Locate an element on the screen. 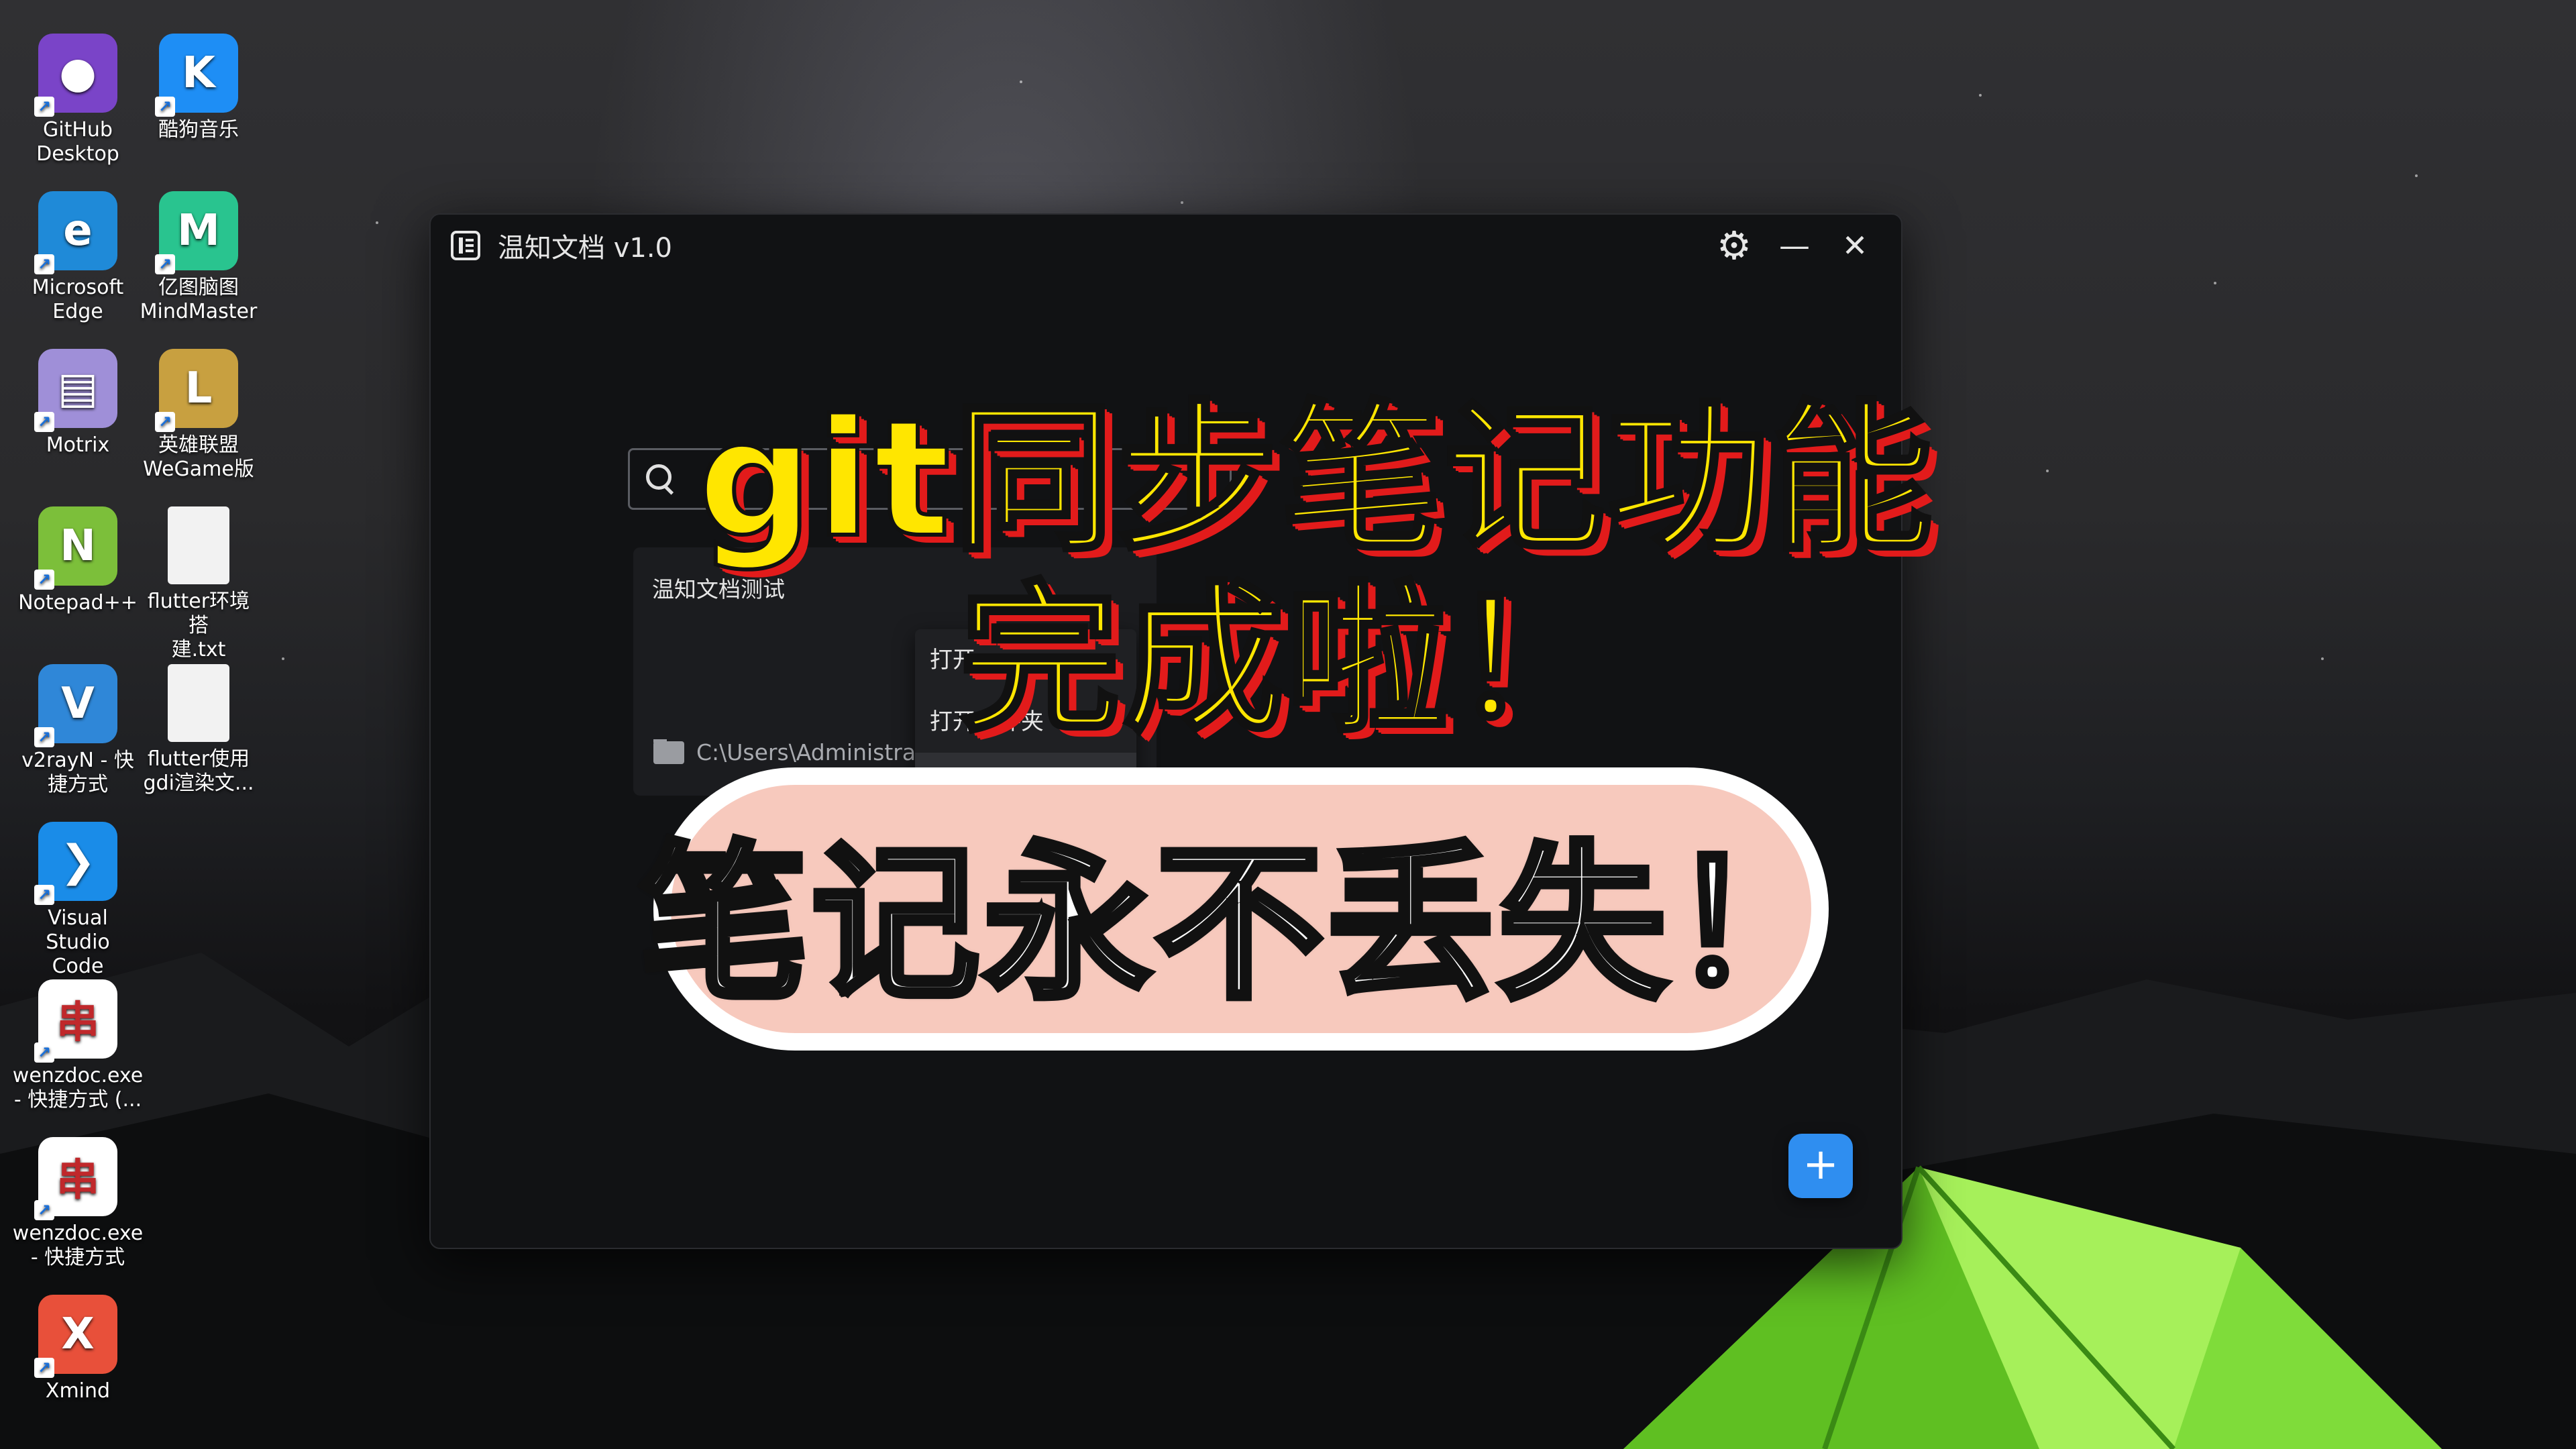  desktop-icon: e ↗ Microsoft Edge is located at coordinates (77, 257).